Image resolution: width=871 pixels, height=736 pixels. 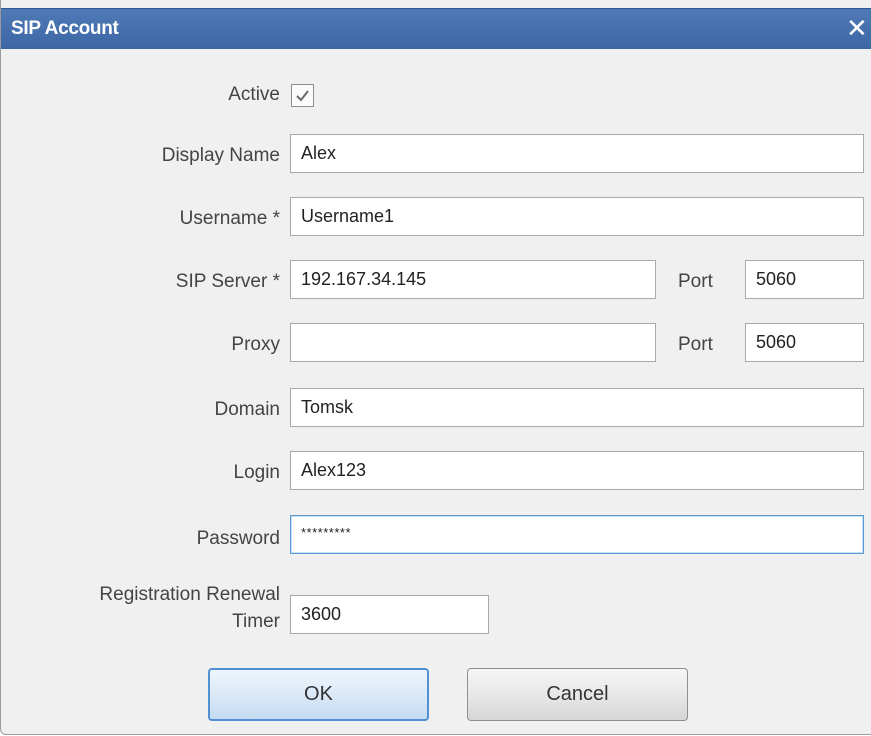 What do you see at coordinates (257, 472) in the screenshot?
I see `login-label: Login` at bounding box center [257, 472].